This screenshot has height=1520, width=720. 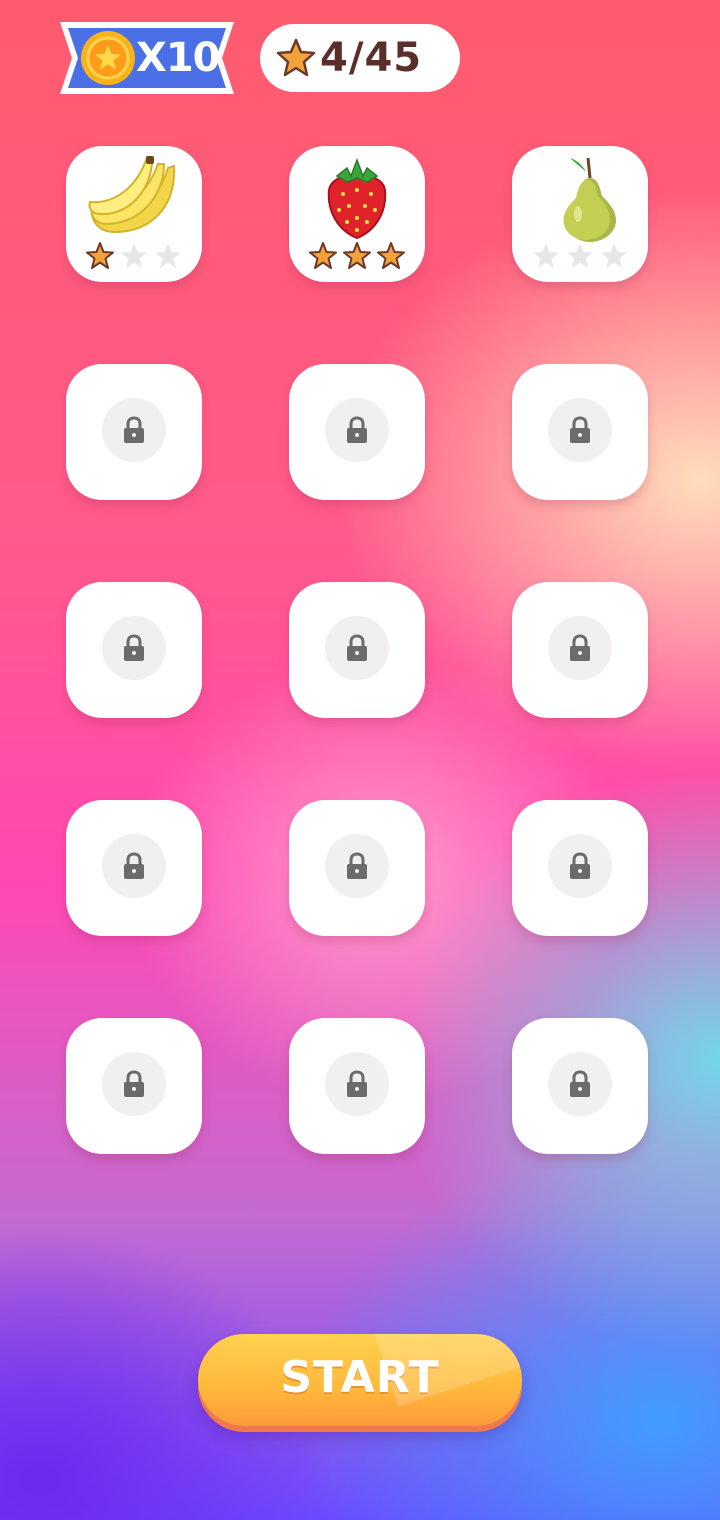 I want to click on star-counter-pill: 4/45, so click(x=360, y=58).